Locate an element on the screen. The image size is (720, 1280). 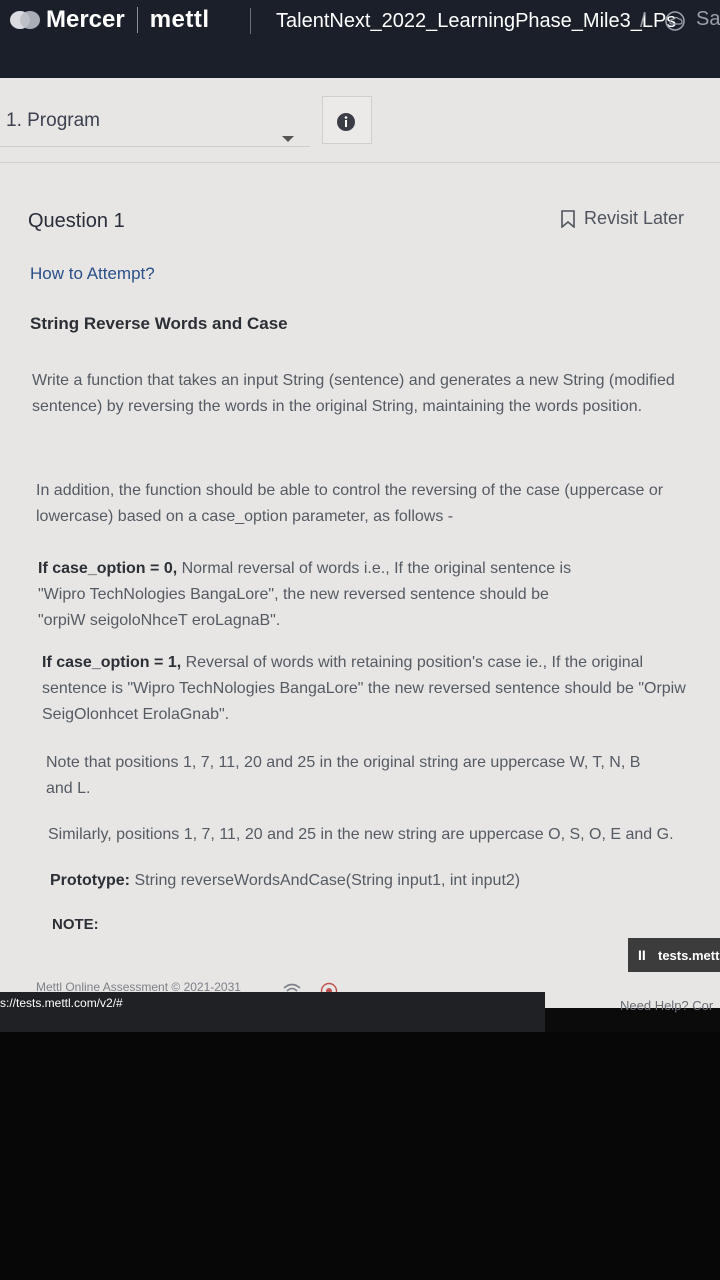
screen-share-badge: II tests.mett is located at coordinates (674, 955).